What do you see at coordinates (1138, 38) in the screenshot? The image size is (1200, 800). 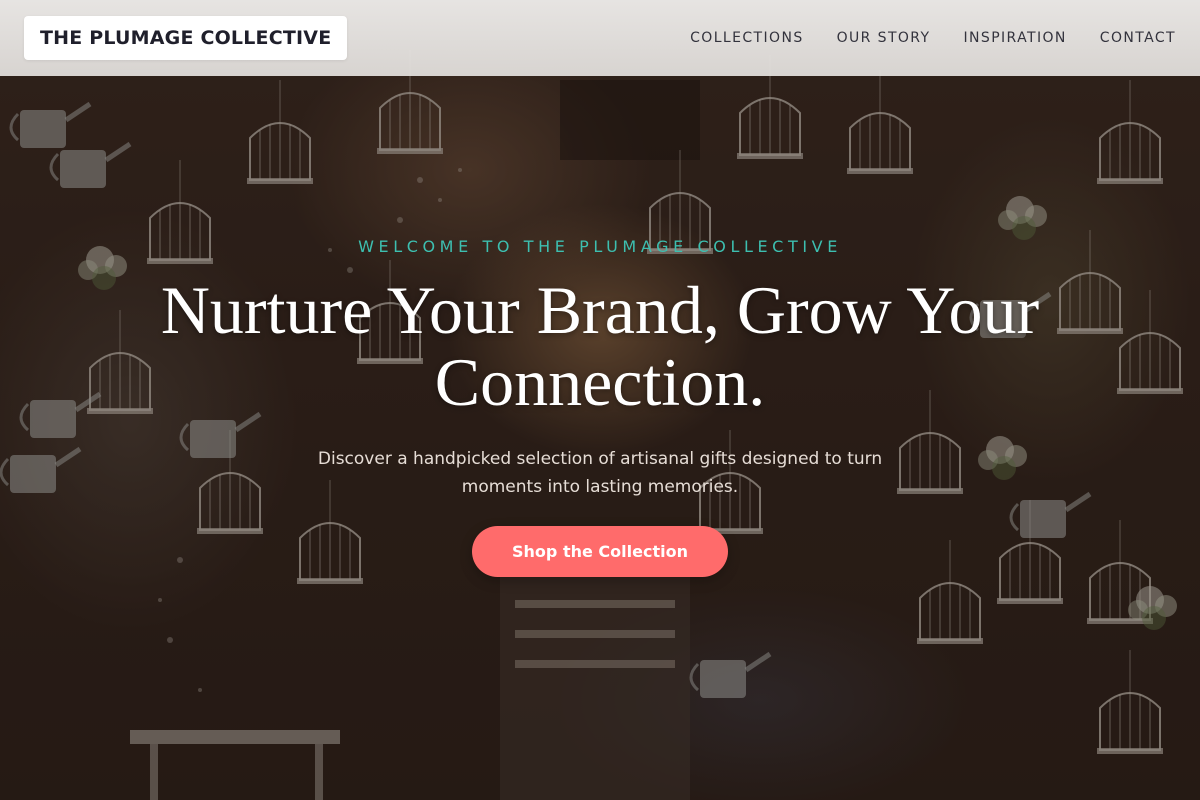 I see `nav-link-contact: CONTACT` at bounding box center [1138, 38].